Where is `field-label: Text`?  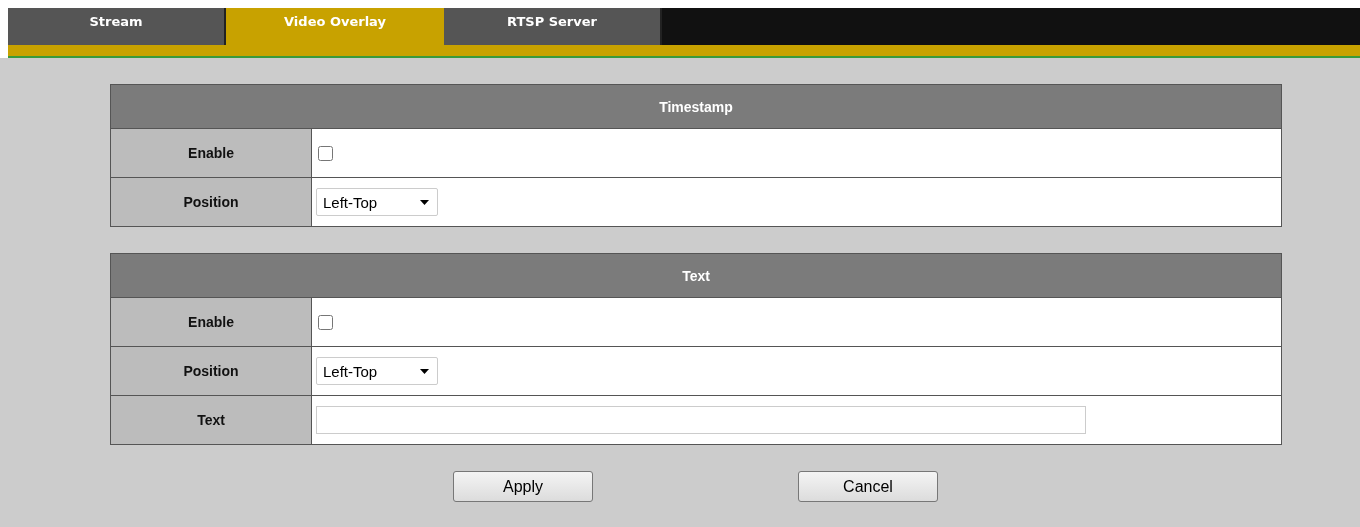 field-label: Text is located at coordinates (211, 420).